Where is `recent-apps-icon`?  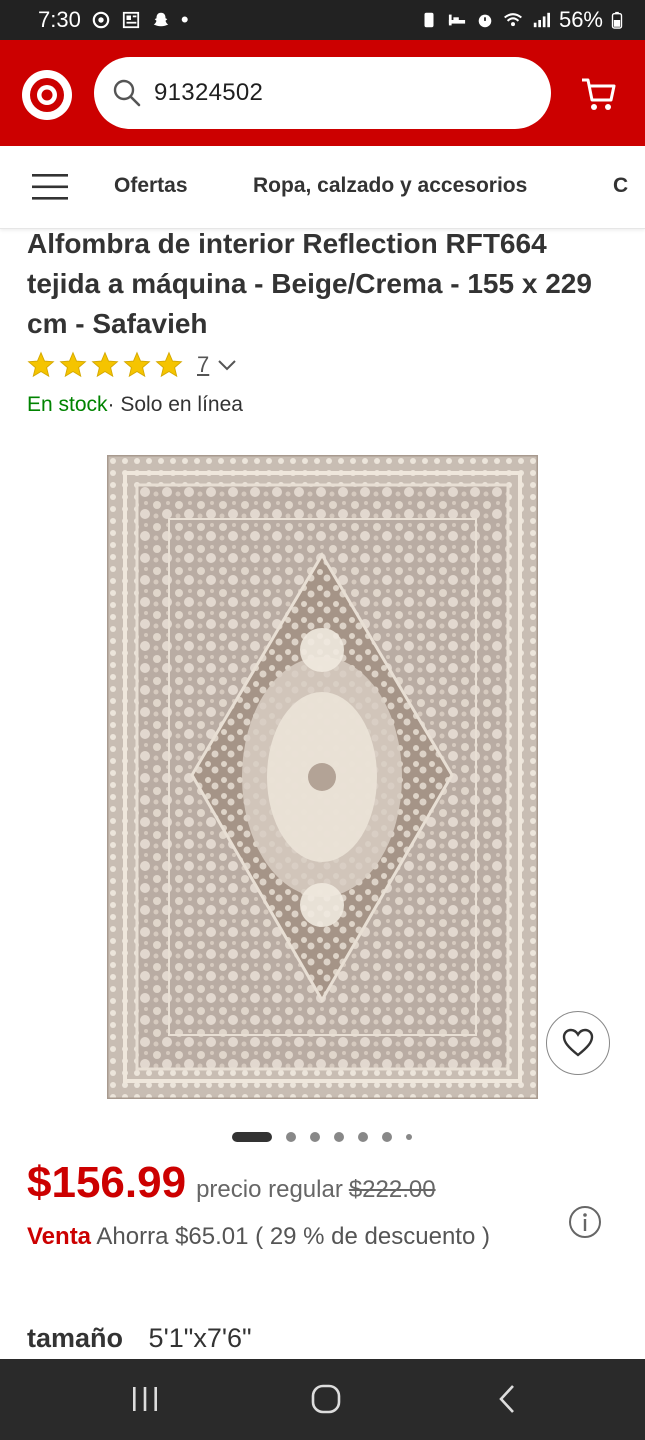 recent-apps-icon is located at coordinates (145, 1399).